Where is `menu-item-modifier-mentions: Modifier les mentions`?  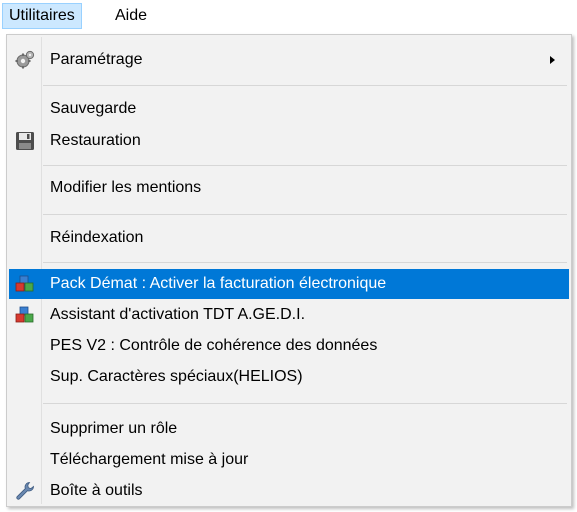
menu-item-modifier-mentions: Modifier les mentions is located at coordinates (289, 188).